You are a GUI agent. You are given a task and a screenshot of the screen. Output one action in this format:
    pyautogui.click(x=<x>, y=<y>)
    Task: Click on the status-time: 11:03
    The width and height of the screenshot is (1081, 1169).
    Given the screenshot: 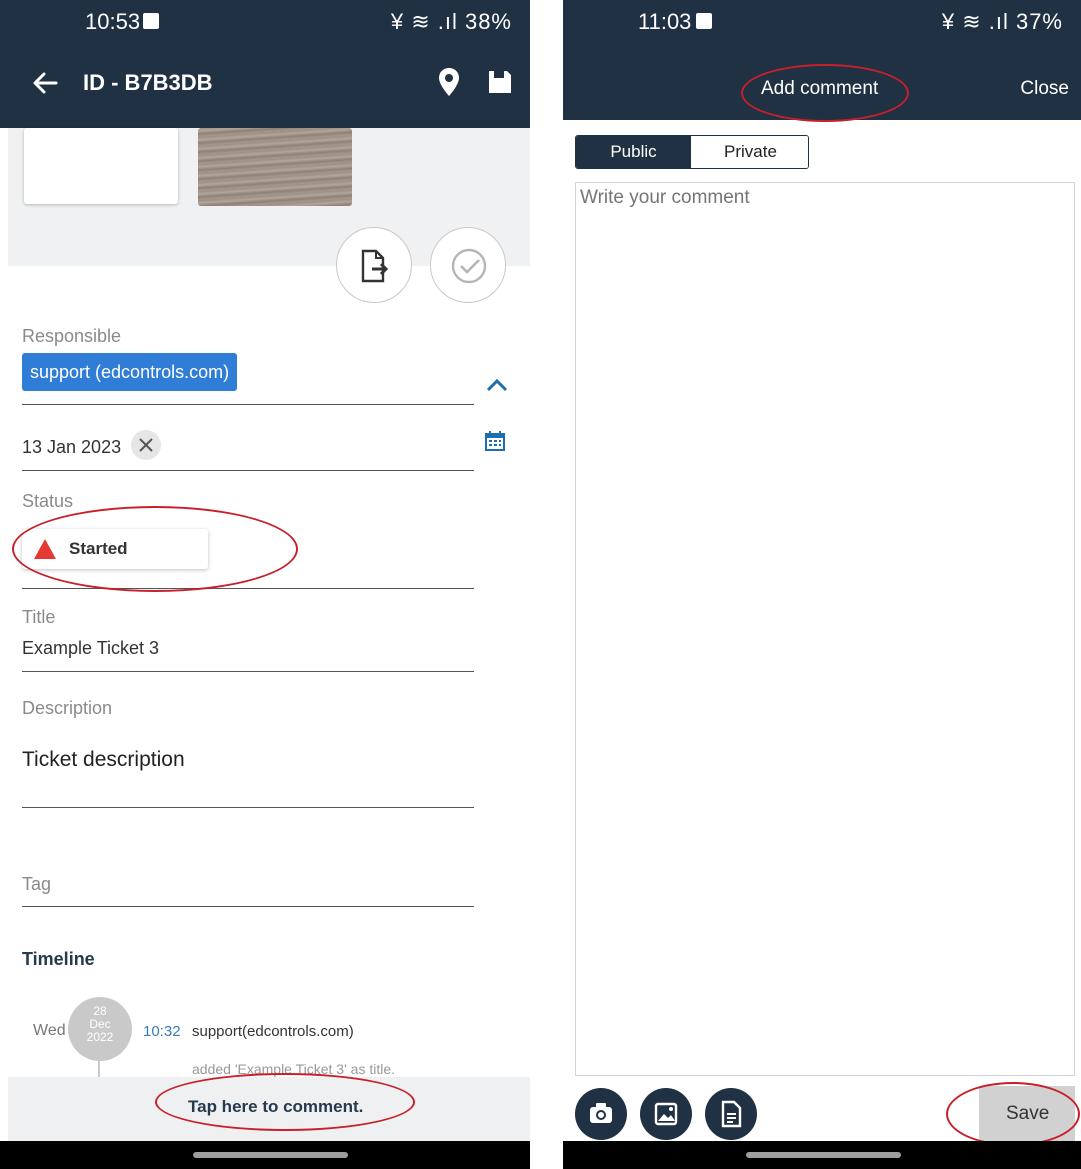 What is the action you would take?
    pyautogui.click(x=665, y=21)
    